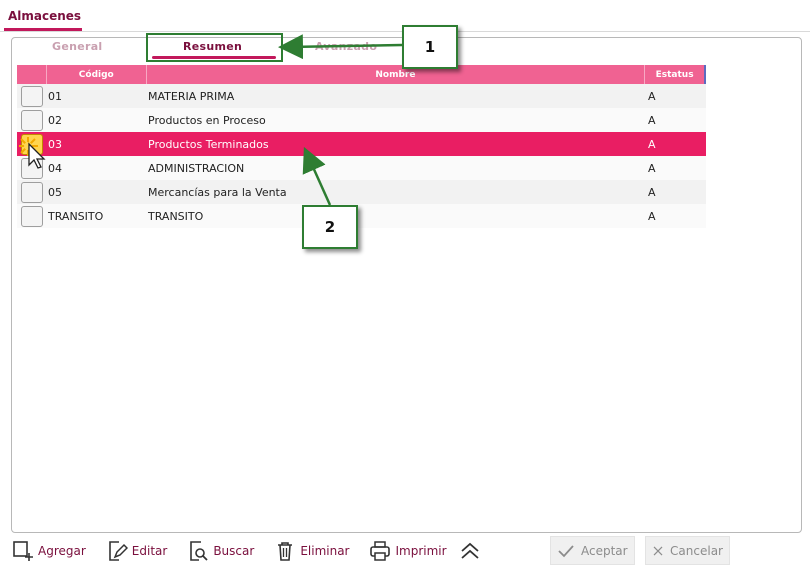  What do you see at coordinates (361, 216) in the screenshot?
I see `table-row: TRANSITO TRANSITO A` at bounding box center [361, 216].